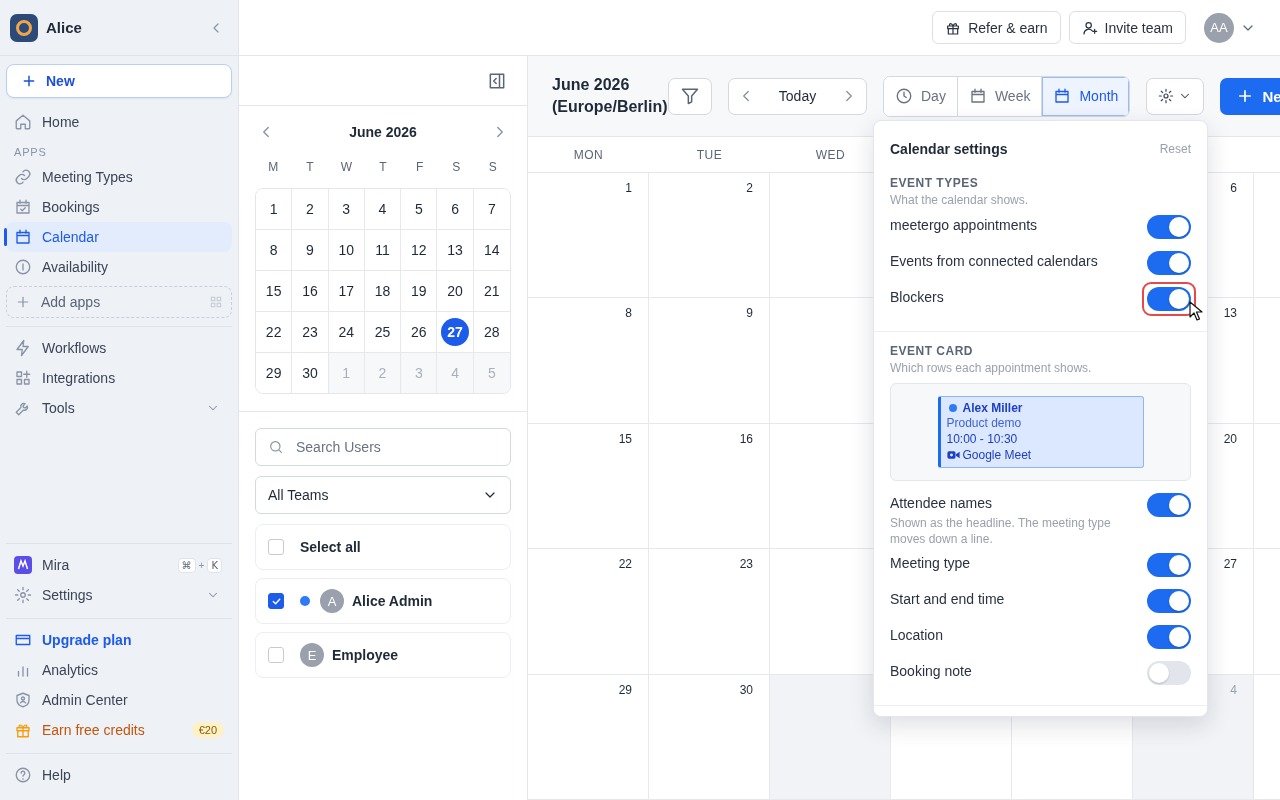 The width and height of the screenshot is (1280, 800). Describe the element at coordinates (346, 332) in the screenshot. I see `calendar-day: 24` at that location.